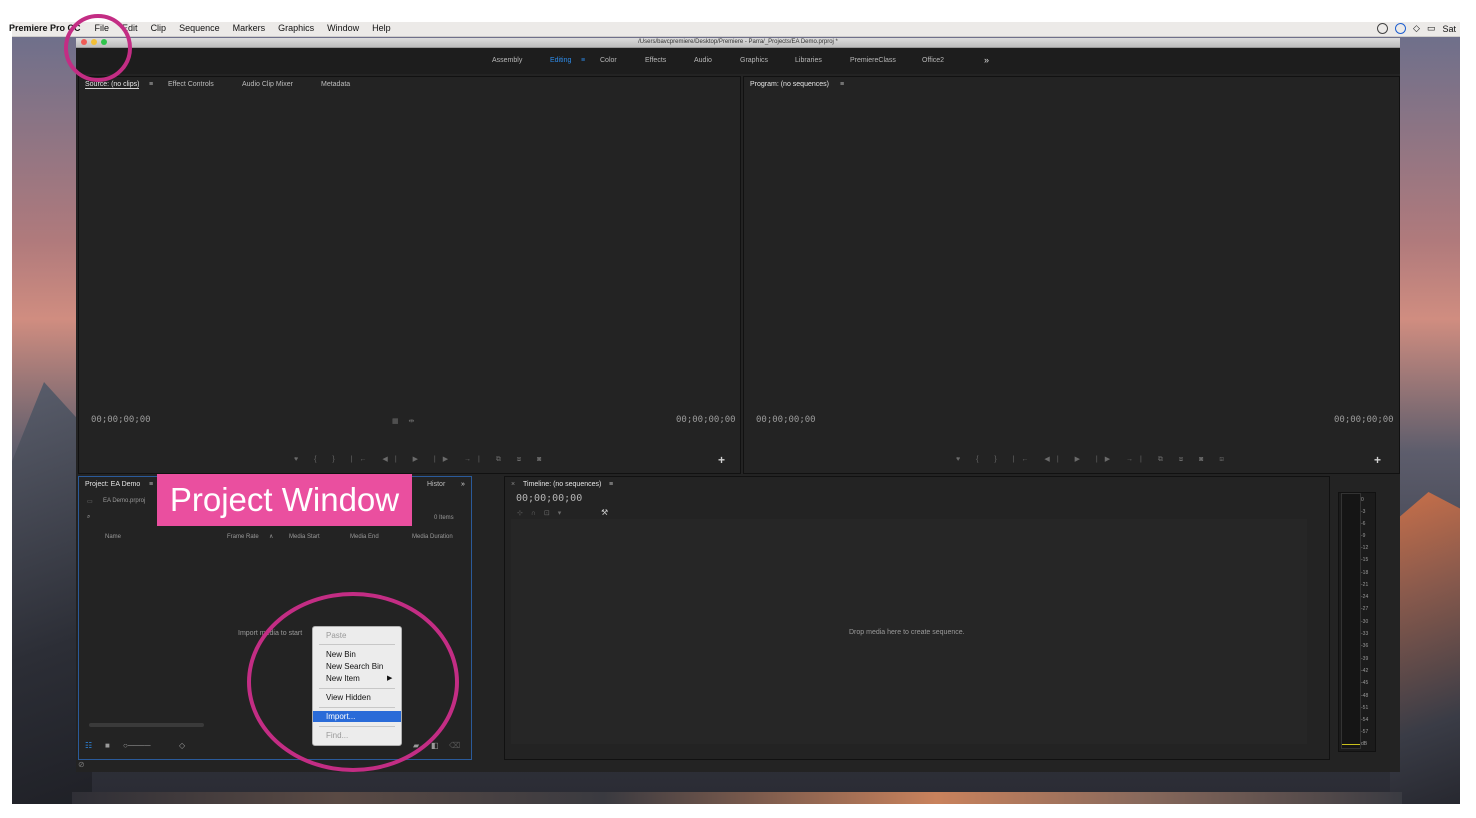 This screenshot has width=1476, height=818. What do you see at coordinates (112, 484) in the screenshot?
I see `tab-project: Project: EA Demo` at bounding box center [112, 484].